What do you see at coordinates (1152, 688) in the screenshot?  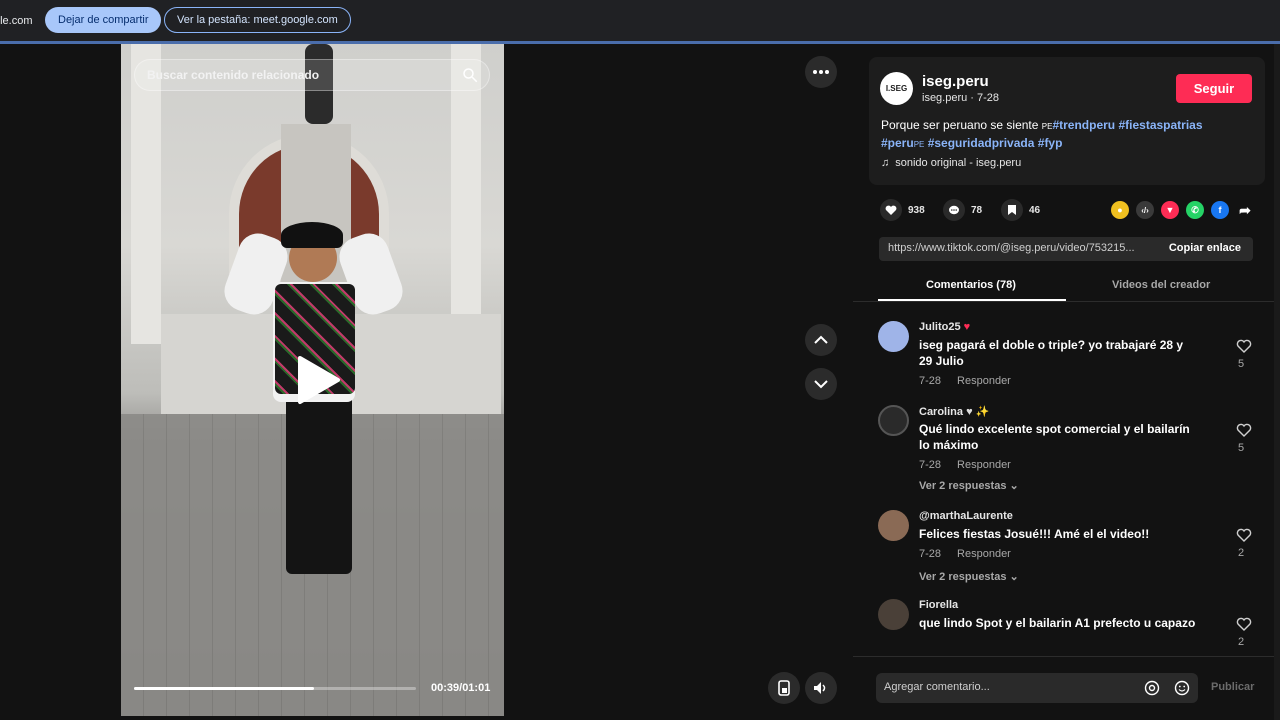 I see `mention-icon` at bounding box center [1152, 688].